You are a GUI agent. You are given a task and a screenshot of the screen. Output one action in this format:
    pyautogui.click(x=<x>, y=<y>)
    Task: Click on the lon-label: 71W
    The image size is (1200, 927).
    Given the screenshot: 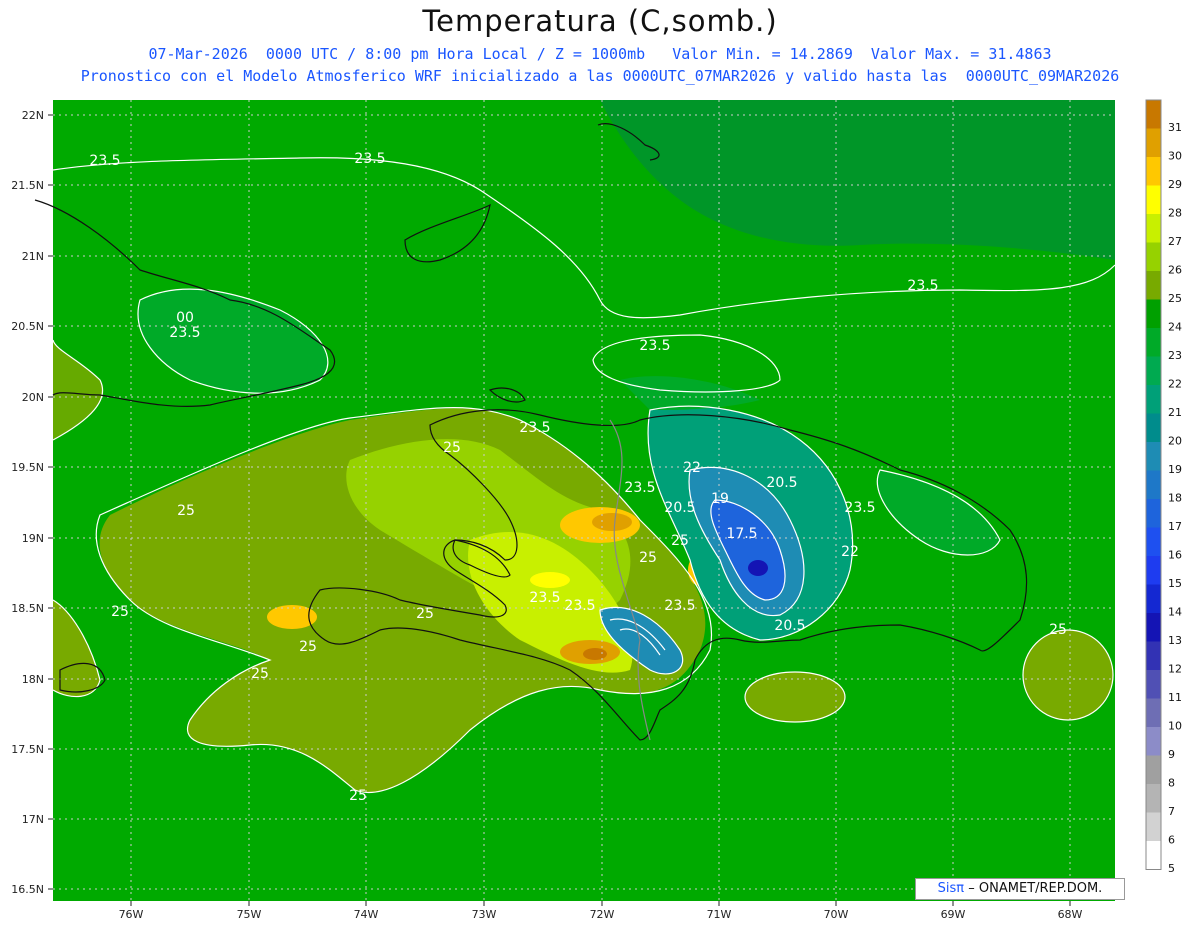 What is the action you would take?
    pyautogui.click(x=719, y=914)
    